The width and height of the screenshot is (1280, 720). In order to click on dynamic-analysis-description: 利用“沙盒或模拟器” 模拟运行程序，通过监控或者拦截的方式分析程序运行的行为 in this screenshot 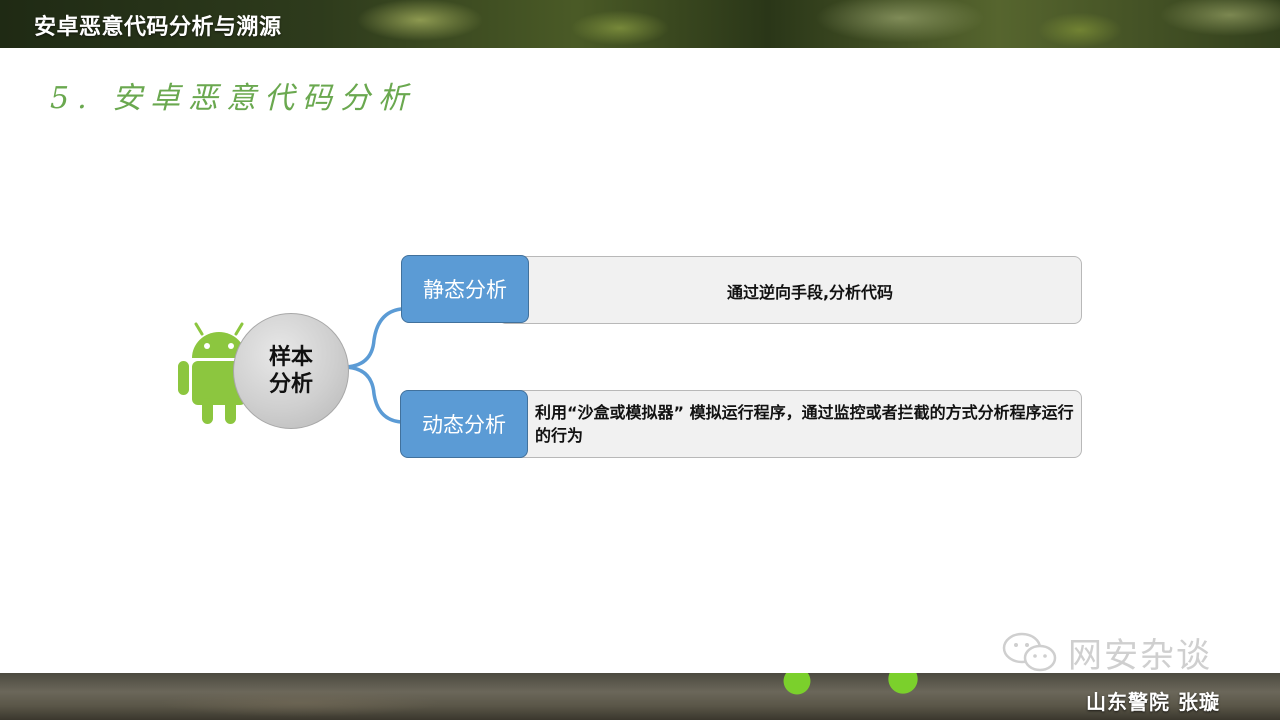, I will do `click(804, 424)`.